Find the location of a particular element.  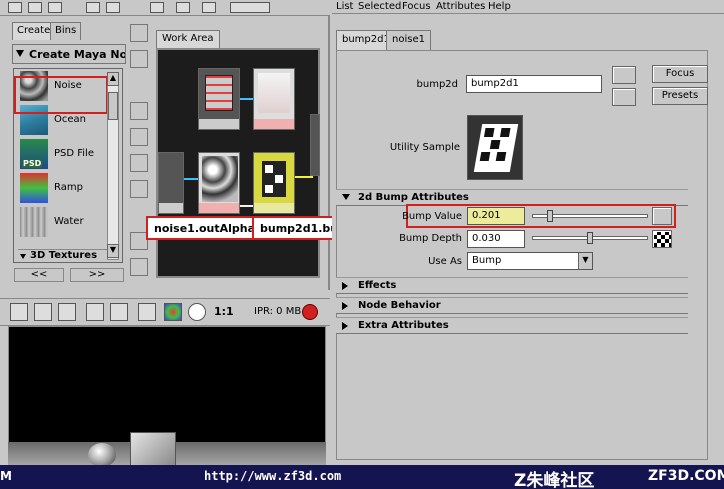

refresh-icon is located at coordinates (119, 312).